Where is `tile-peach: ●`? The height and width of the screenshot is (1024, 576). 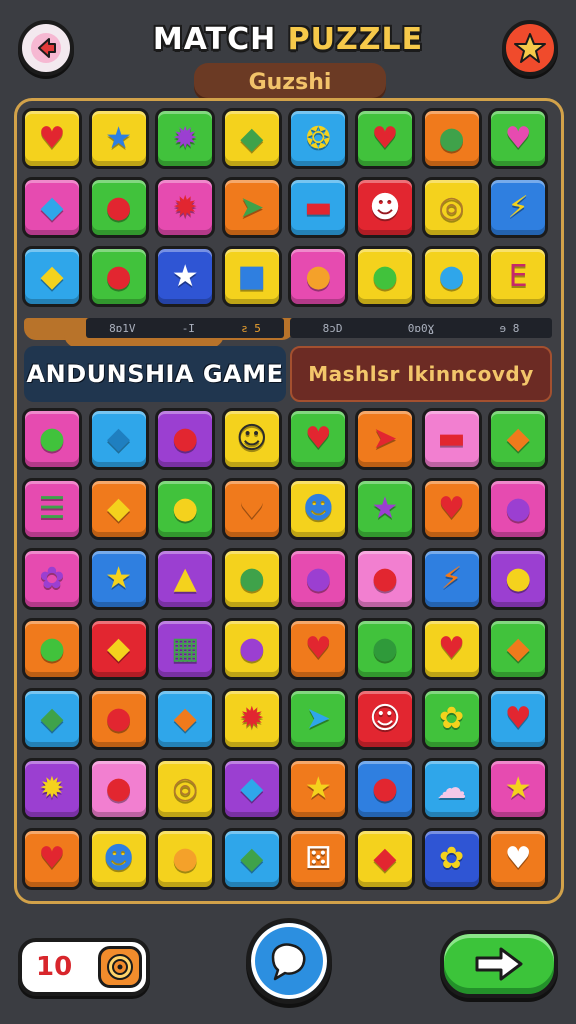 tile-peach: ● is located at coordinates (318, 276).